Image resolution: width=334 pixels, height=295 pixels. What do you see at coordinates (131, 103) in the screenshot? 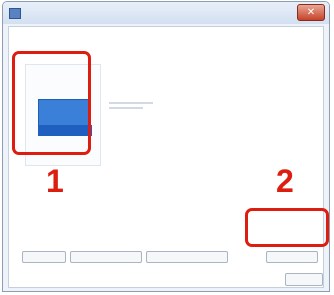
I see `other-item-divider` at bounding box center [131, 103].